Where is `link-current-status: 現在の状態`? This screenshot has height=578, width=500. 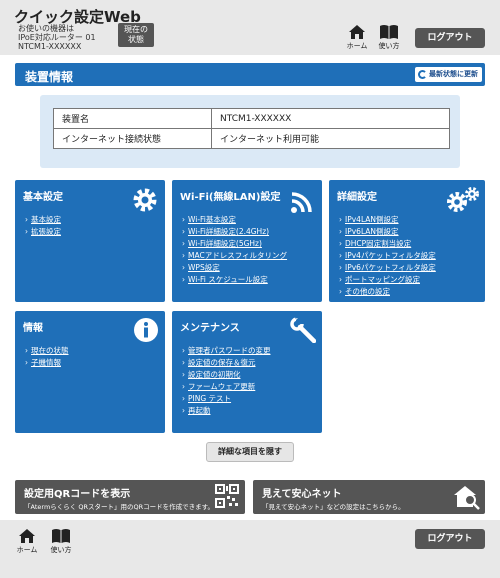
link-current-status: 現在の状態 is located at coordinates (47, 351).